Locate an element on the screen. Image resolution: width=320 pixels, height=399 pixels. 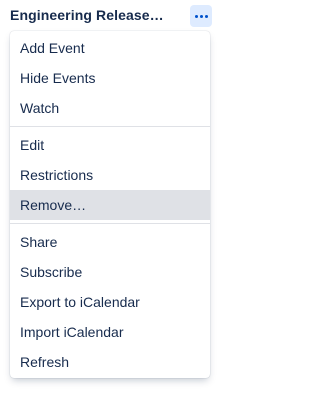
menu-item-refresh: Refresh is located at coordinates (110, 362).